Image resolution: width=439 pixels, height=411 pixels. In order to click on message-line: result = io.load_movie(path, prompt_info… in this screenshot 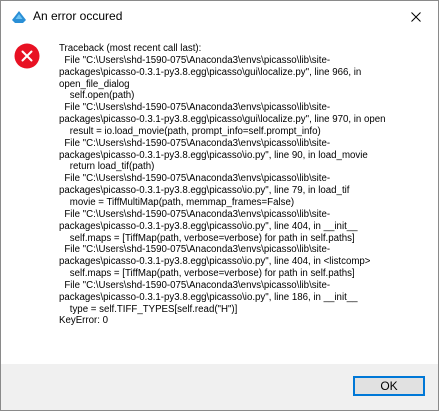, I will do `click(190, 131)`.